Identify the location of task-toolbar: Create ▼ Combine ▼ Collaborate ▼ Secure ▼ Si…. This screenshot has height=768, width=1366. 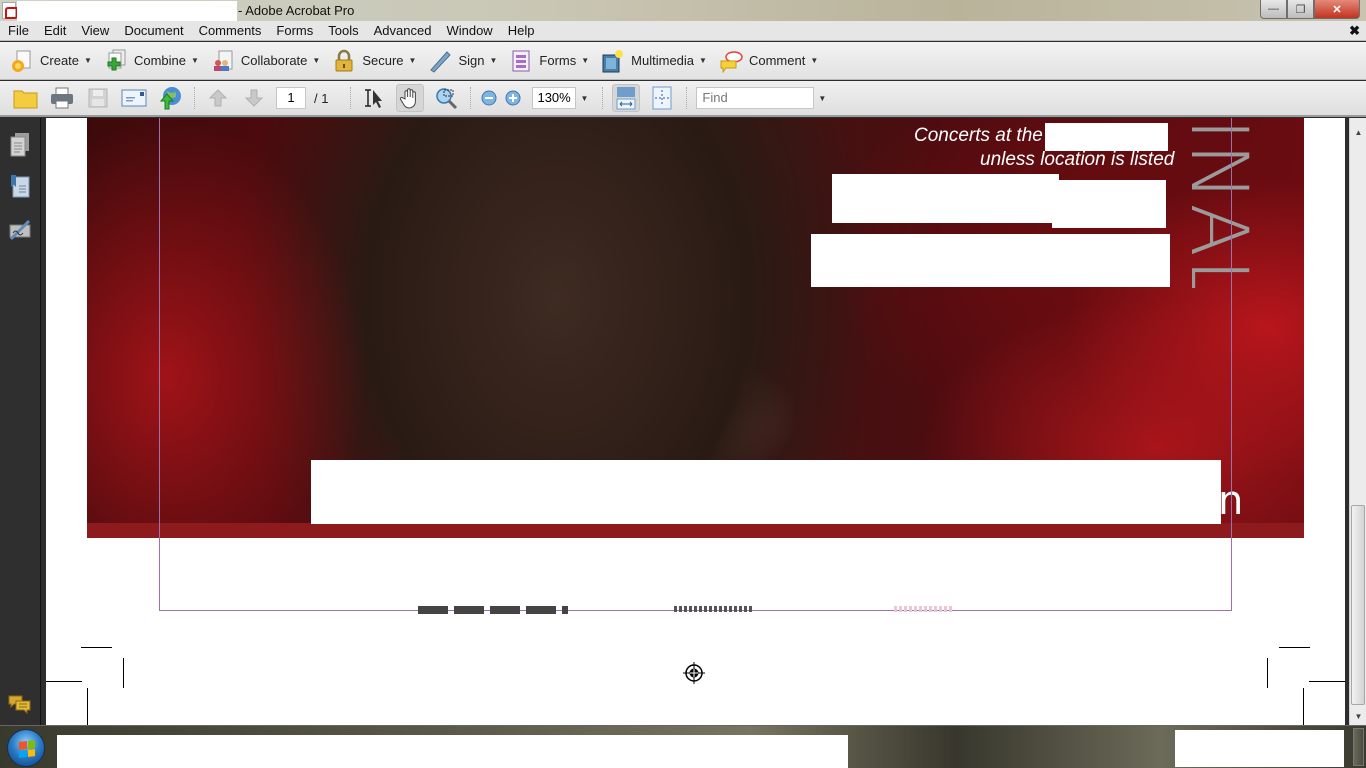
(683, 61).